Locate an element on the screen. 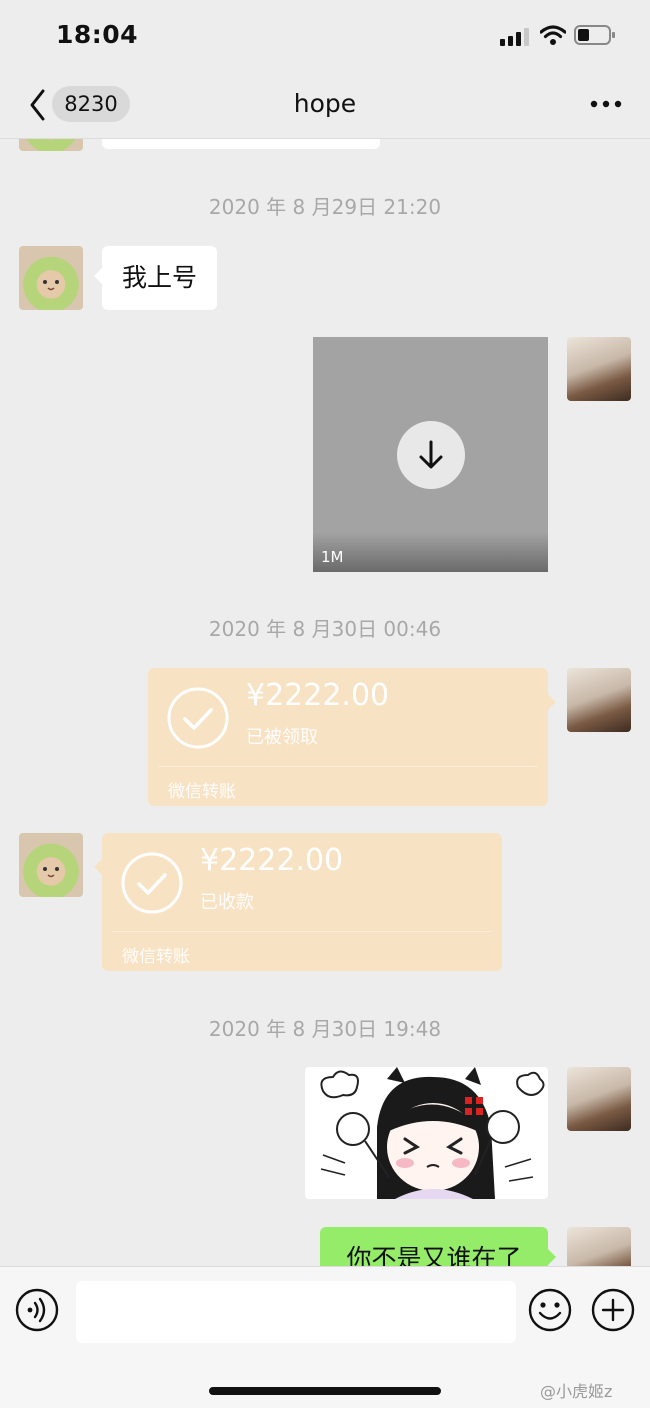 The width and height of the screenshot is (650, 1408). message-text: 我上号 is located at coordinates (160, 277).